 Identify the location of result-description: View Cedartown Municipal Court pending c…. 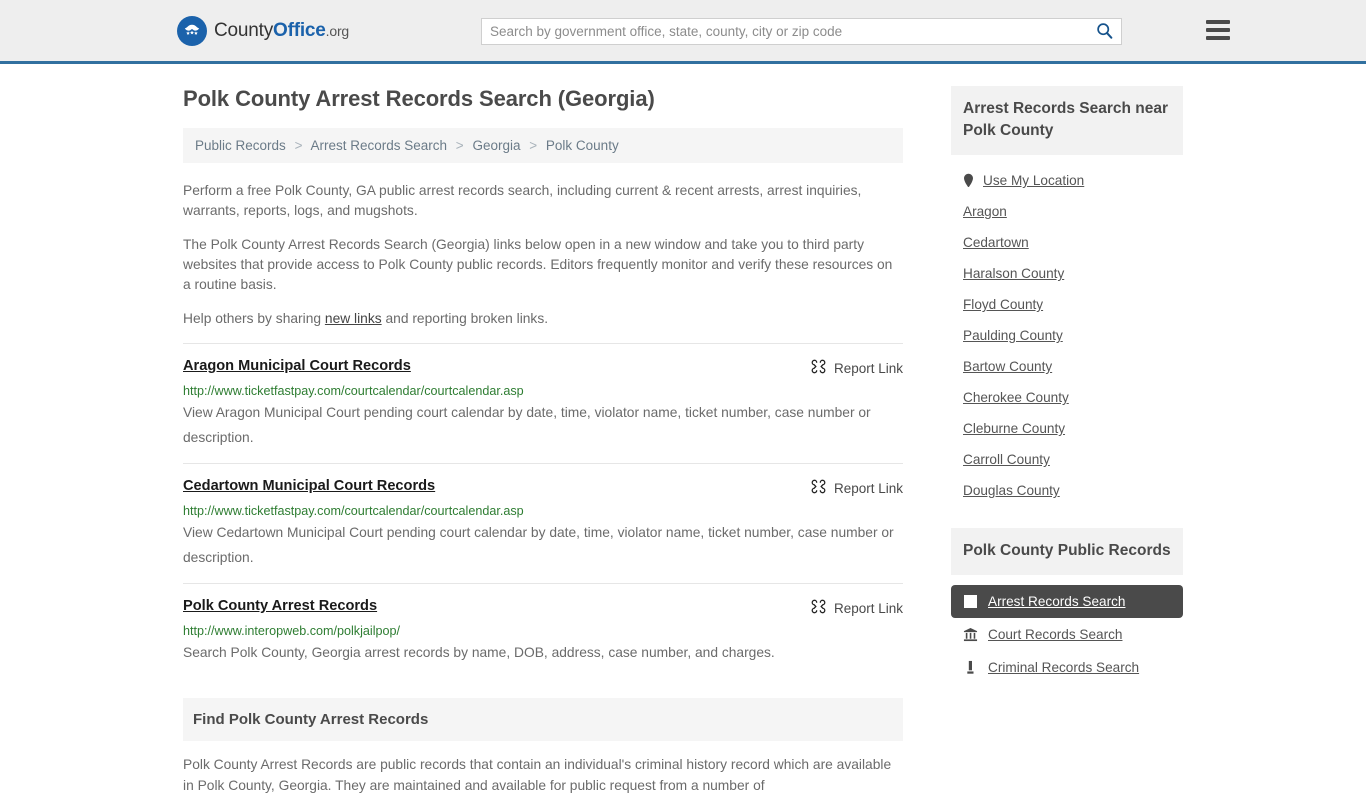
(538, 545).